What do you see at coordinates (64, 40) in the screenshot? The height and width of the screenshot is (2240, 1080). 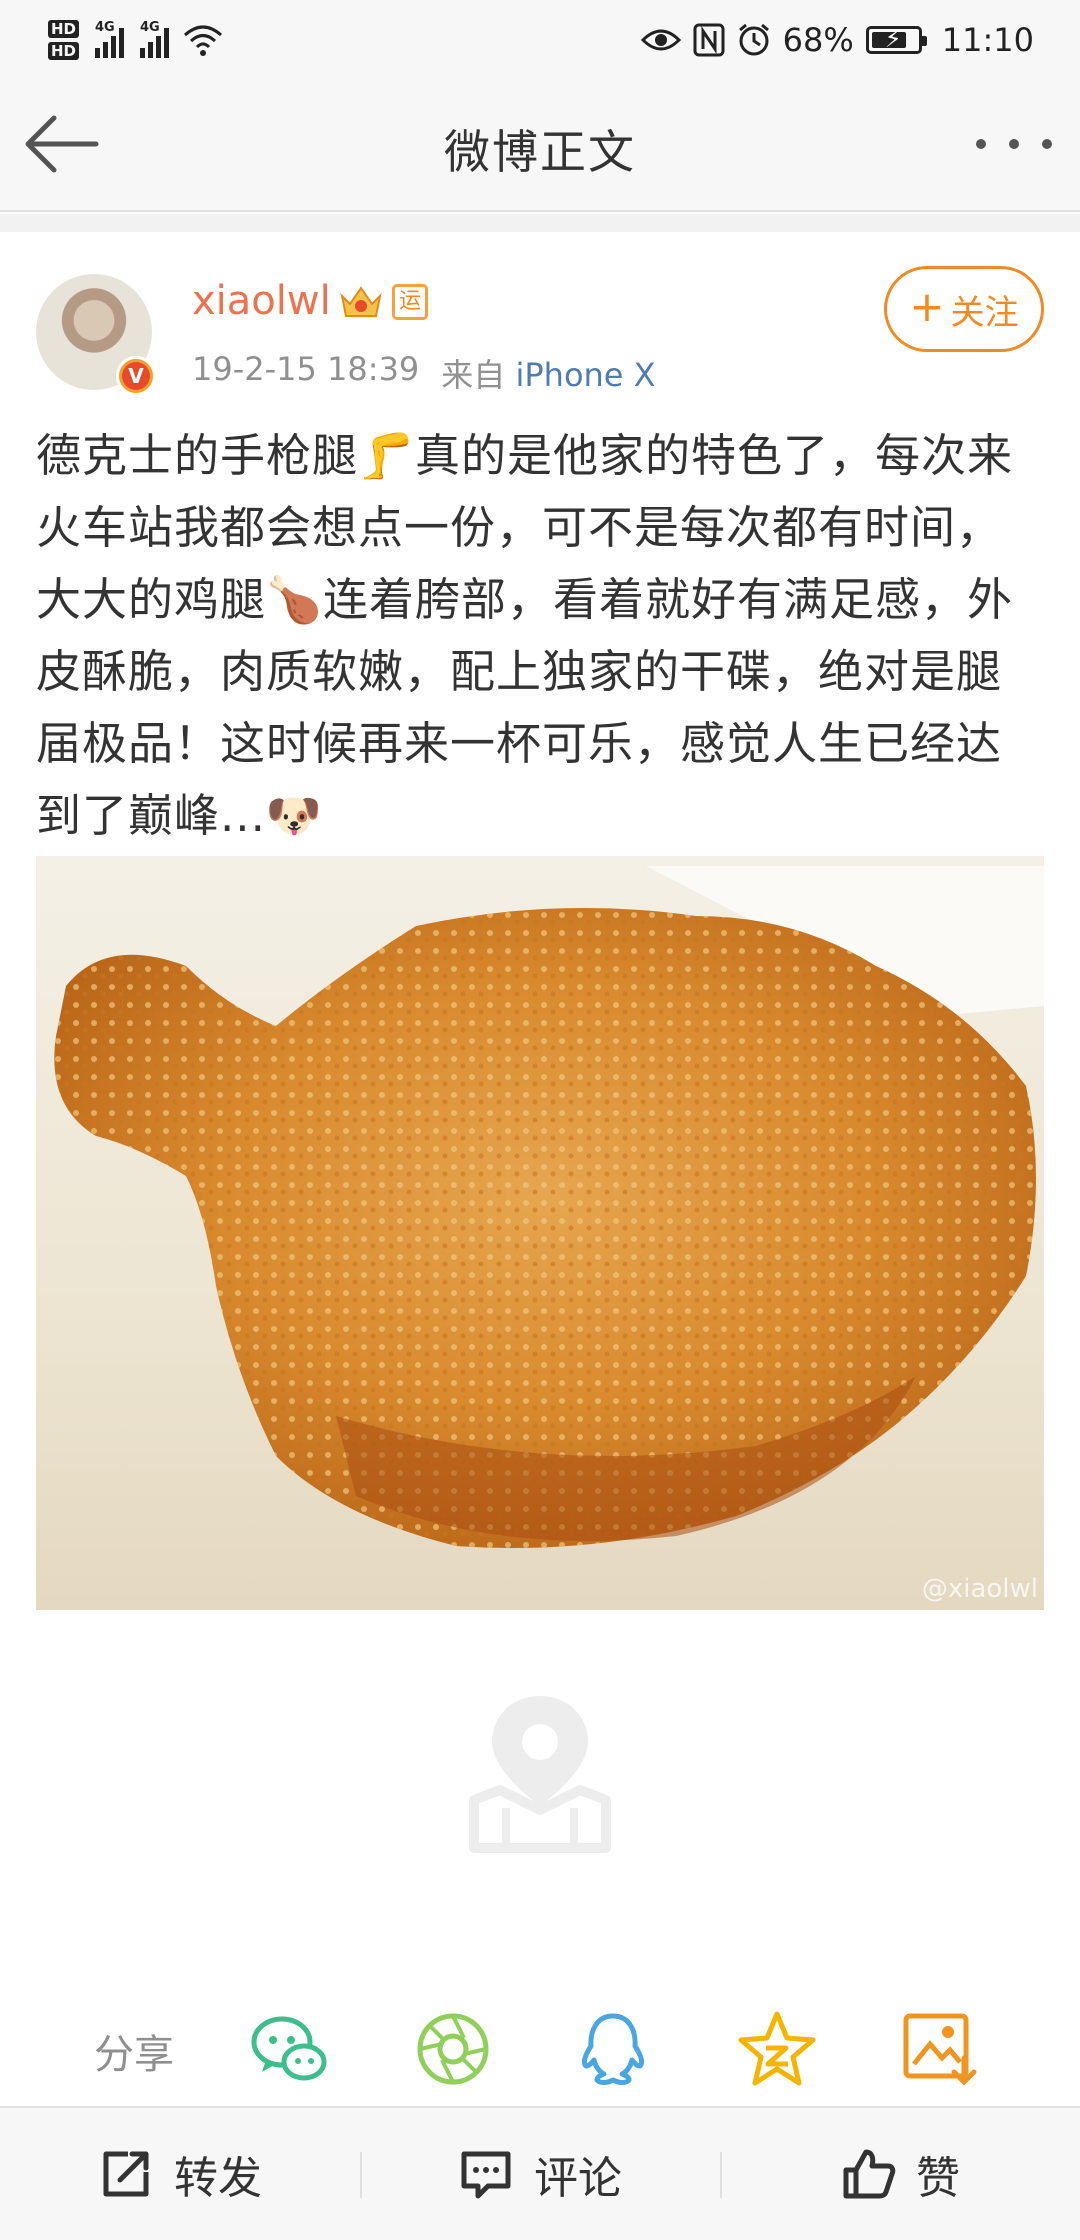 I see `hd-indicators: HD HD` at bounding box center [64, 40].